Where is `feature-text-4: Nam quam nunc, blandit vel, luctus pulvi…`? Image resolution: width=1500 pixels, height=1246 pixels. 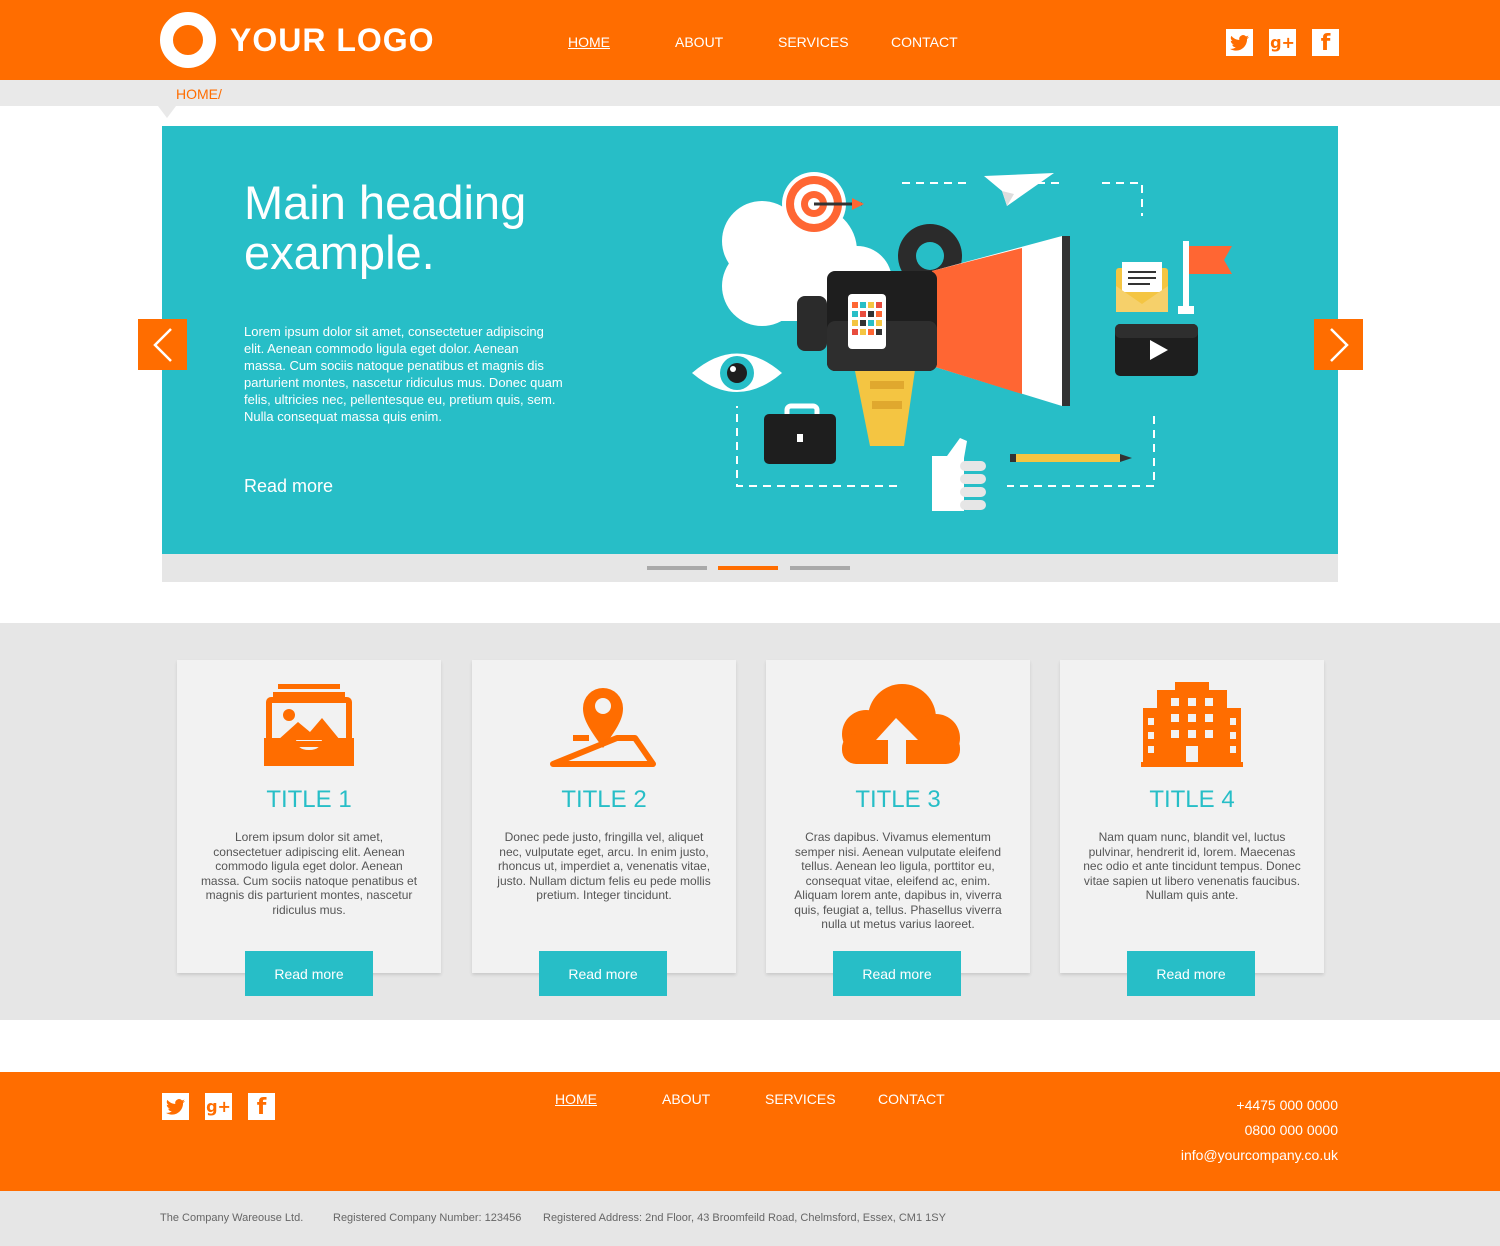
feature-text-4: Nam quam nunc, blandit vel, luctus pulvi… is located at coordinates (1192, 866).